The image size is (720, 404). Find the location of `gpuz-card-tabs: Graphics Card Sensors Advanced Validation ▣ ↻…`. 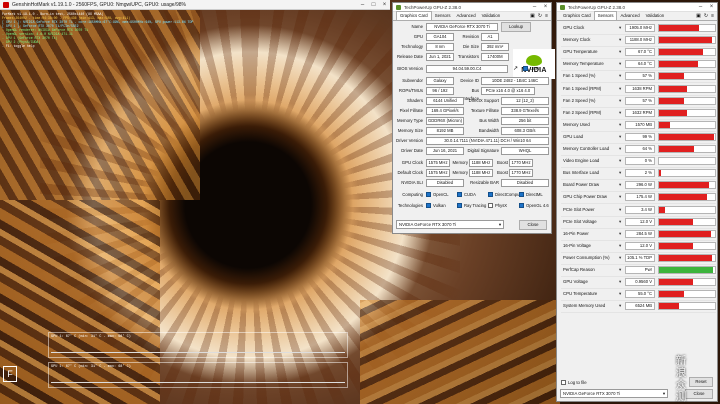

gpuz-card-tabs: Graphics Card Sensors Advanced Validation ▣ ↻… is located at coordinates (472, 16).